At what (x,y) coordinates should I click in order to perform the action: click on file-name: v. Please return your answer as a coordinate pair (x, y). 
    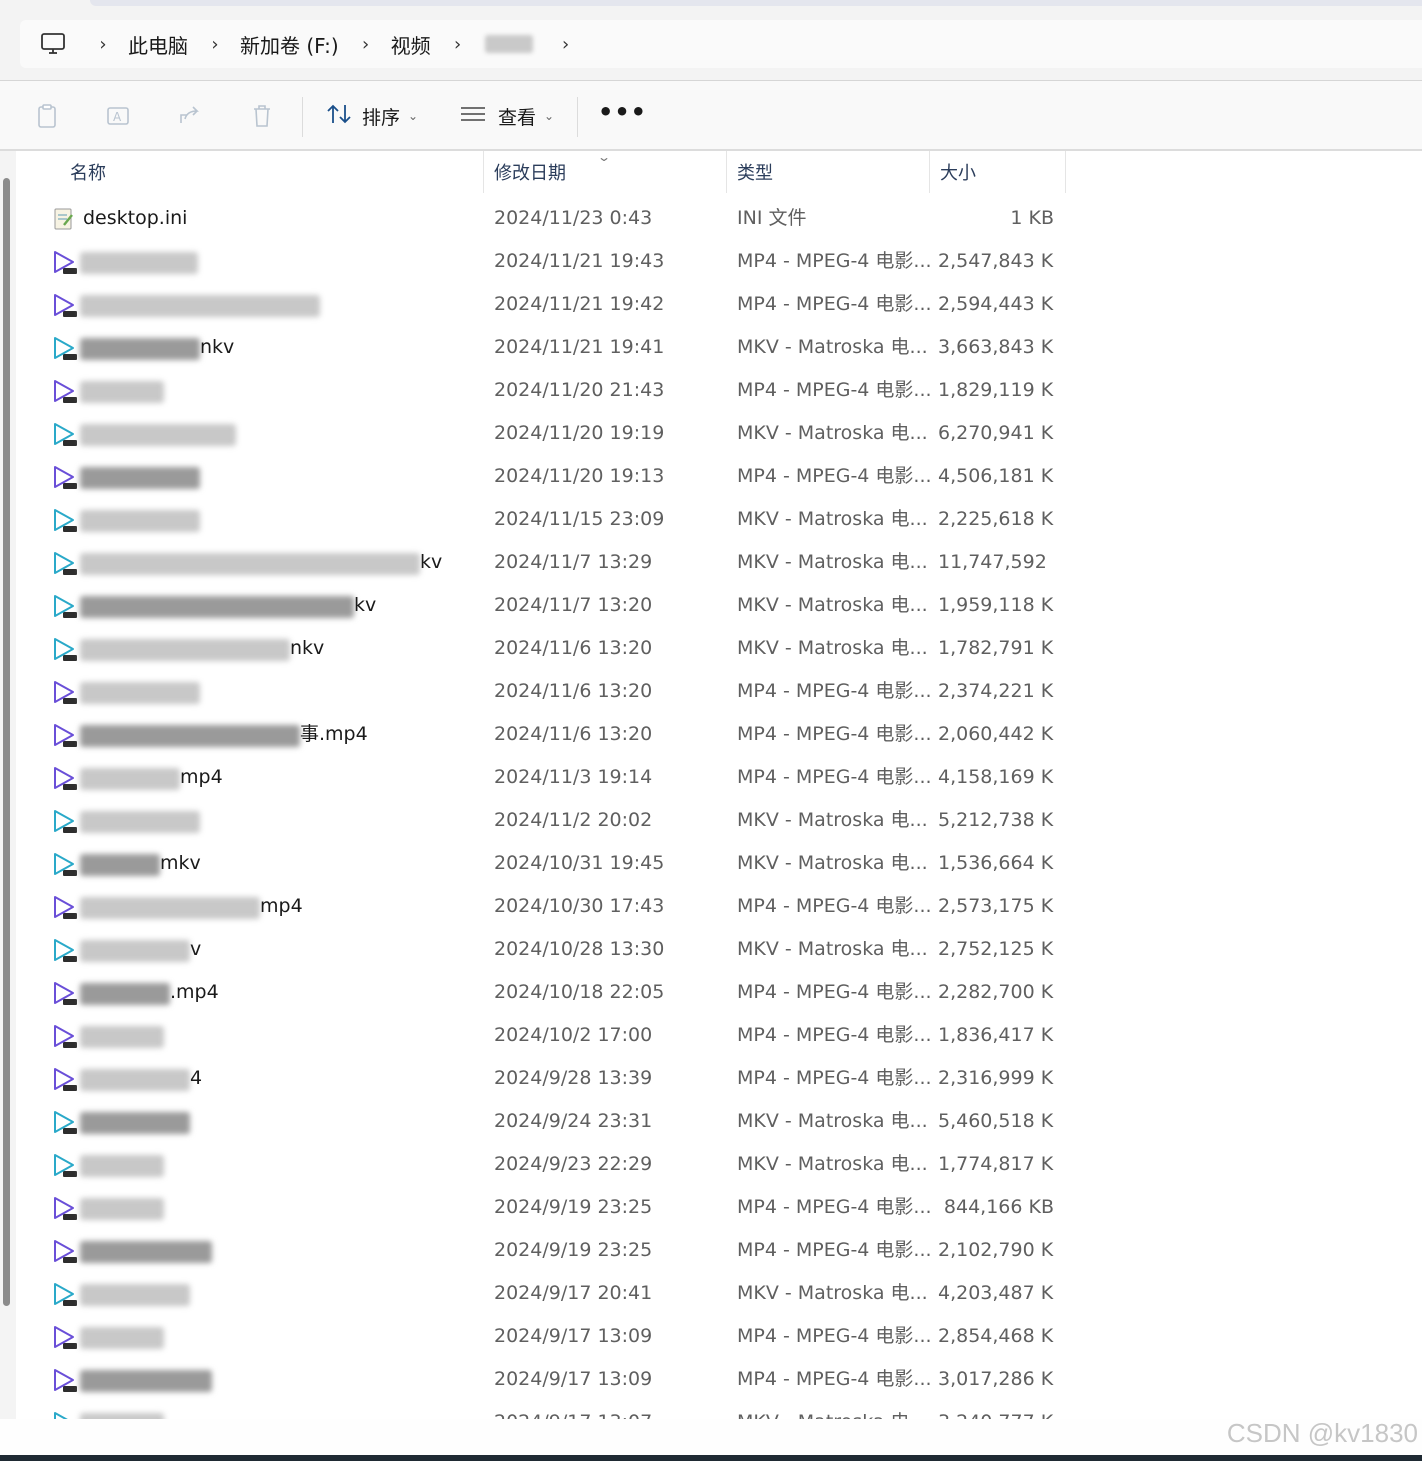
    Looking at the image, I should click on (331, 949).